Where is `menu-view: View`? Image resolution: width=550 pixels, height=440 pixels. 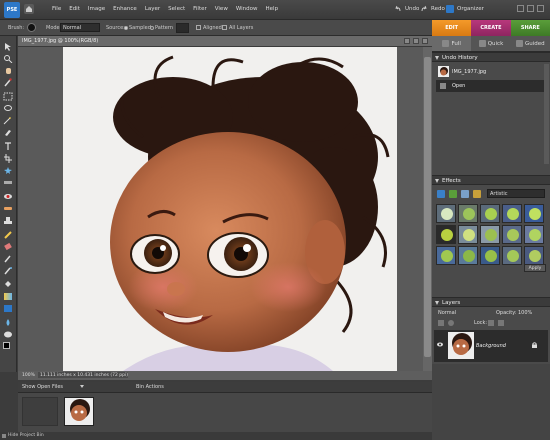 menu-view: View is located at coordinates (221, 9).